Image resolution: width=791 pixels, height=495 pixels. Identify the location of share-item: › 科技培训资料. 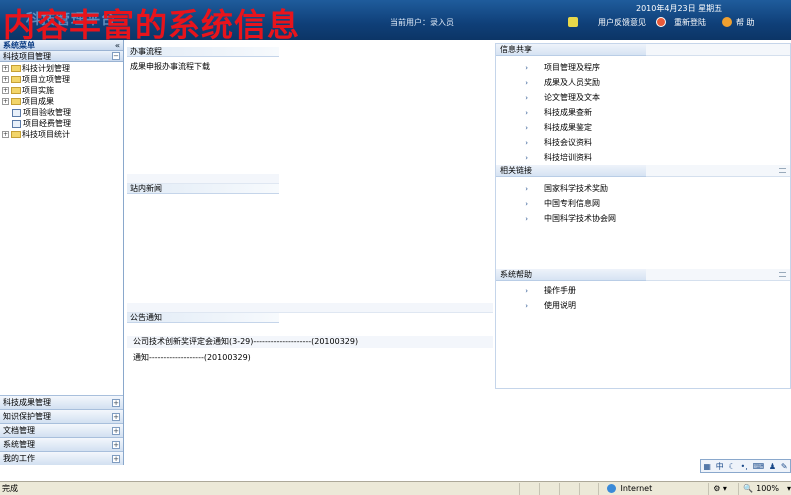
(643, 157).